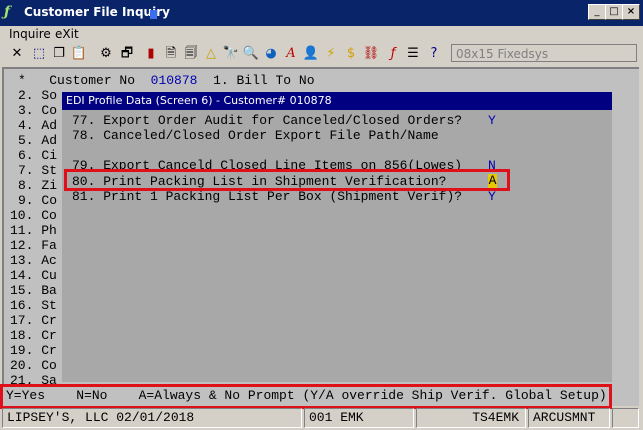  What do you see at coordinates (171, 54) in the screenshot?
I see `report-icon: 🗎` at bounding box center [171, 54].